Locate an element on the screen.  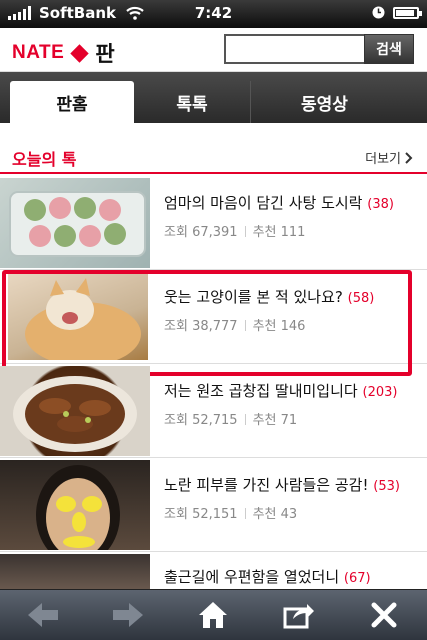
close-icon is located at coordinates (384, 615).